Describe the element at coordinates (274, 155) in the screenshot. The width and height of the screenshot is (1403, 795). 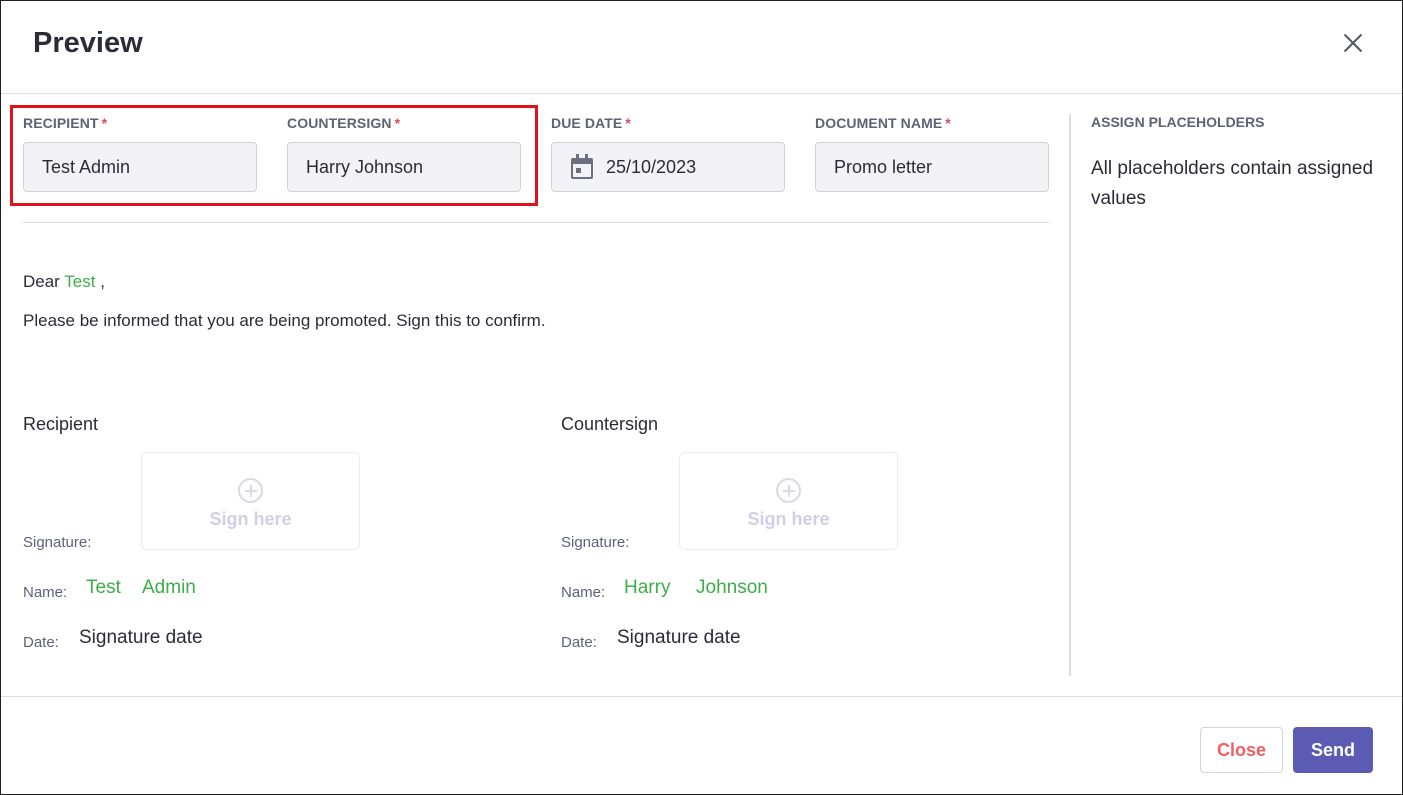
I see `highlight-box` at that location.